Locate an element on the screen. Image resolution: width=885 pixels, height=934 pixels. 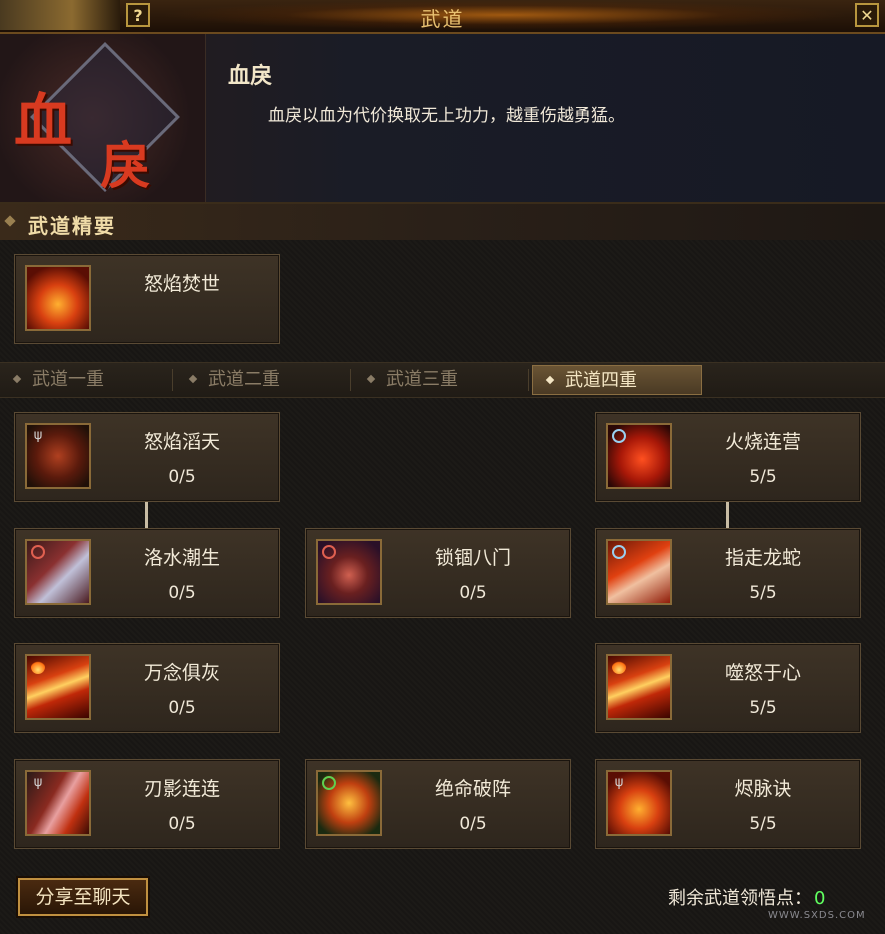
remaining-points: 剩余武道领悟点： 0 is located at coordinates (746, 897).